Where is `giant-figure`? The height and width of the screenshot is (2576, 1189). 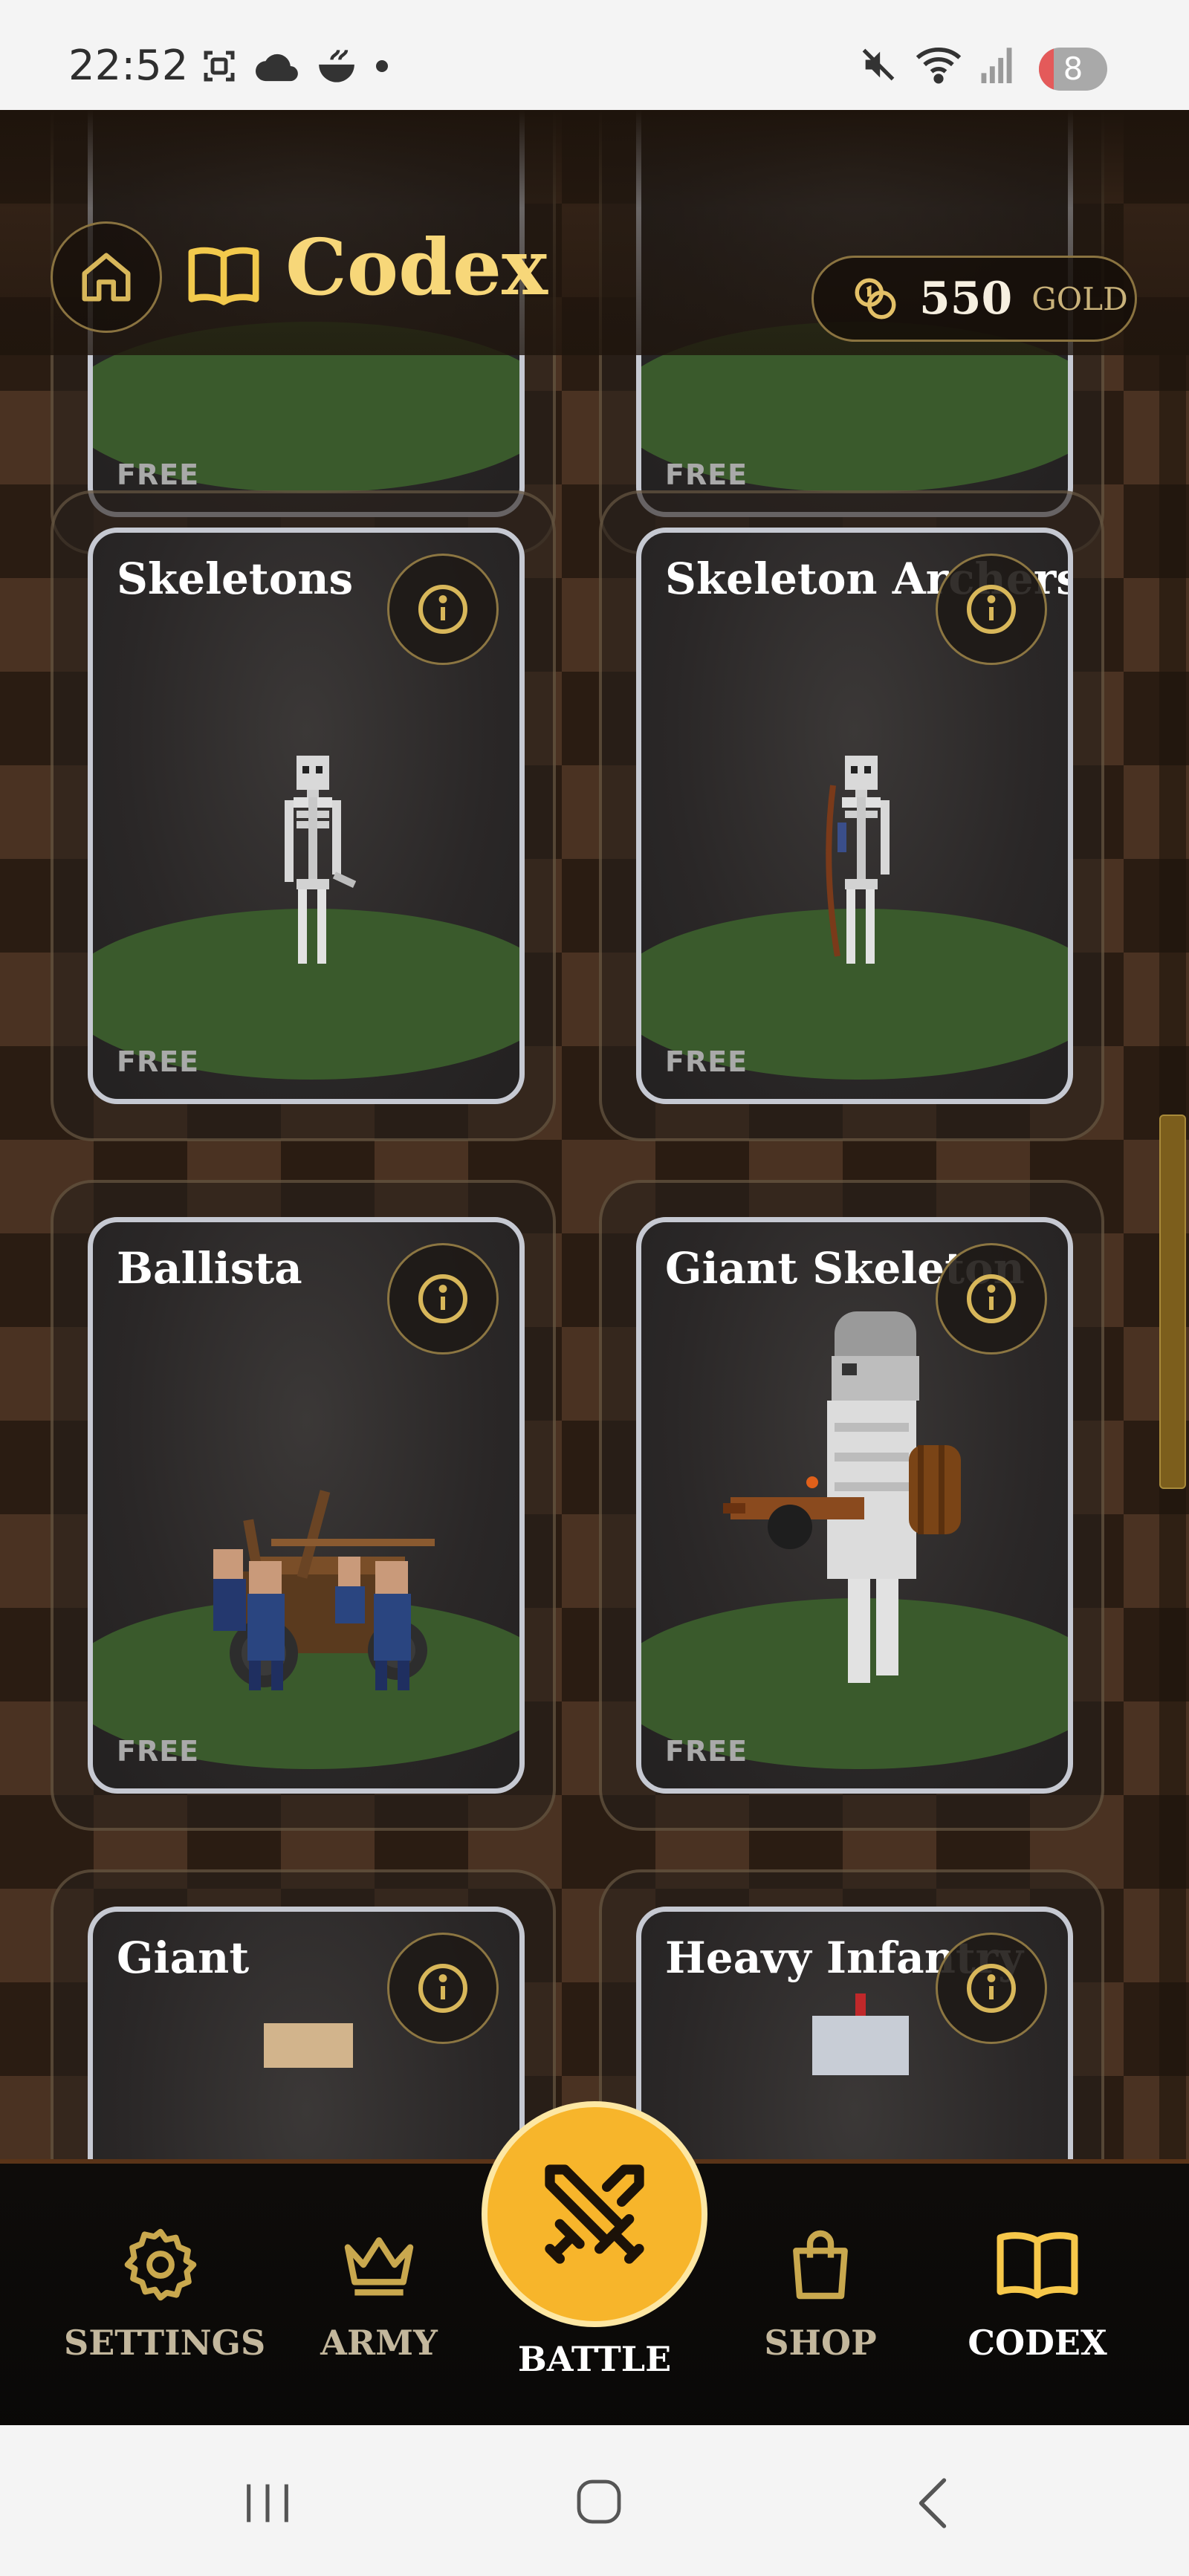 giant-figure is located at coordinates (308, 2045).